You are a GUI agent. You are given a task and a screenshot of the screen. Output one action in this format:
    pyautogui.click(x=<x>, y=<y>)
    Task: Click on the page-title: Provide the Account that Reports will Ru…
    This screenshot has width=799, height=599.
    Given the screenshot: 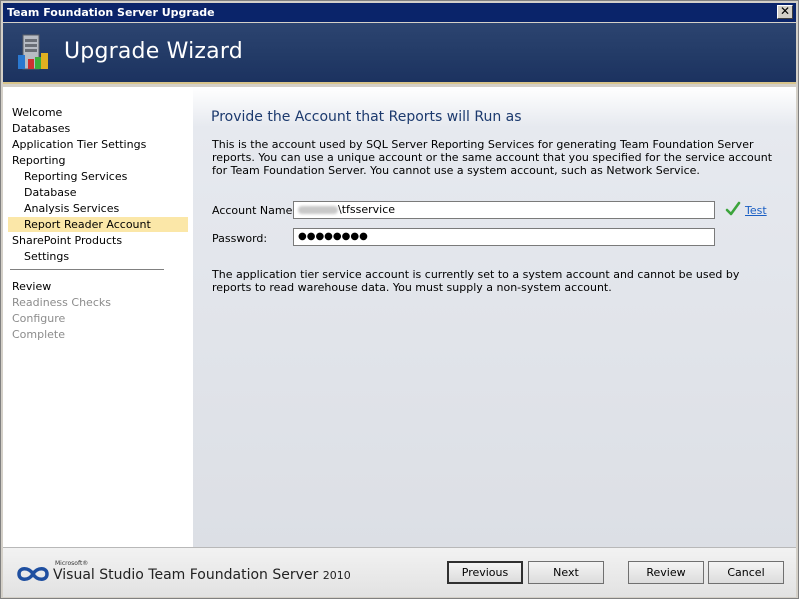 What is the action you would take?
    pyautogui.click(x=366, y=117)
    